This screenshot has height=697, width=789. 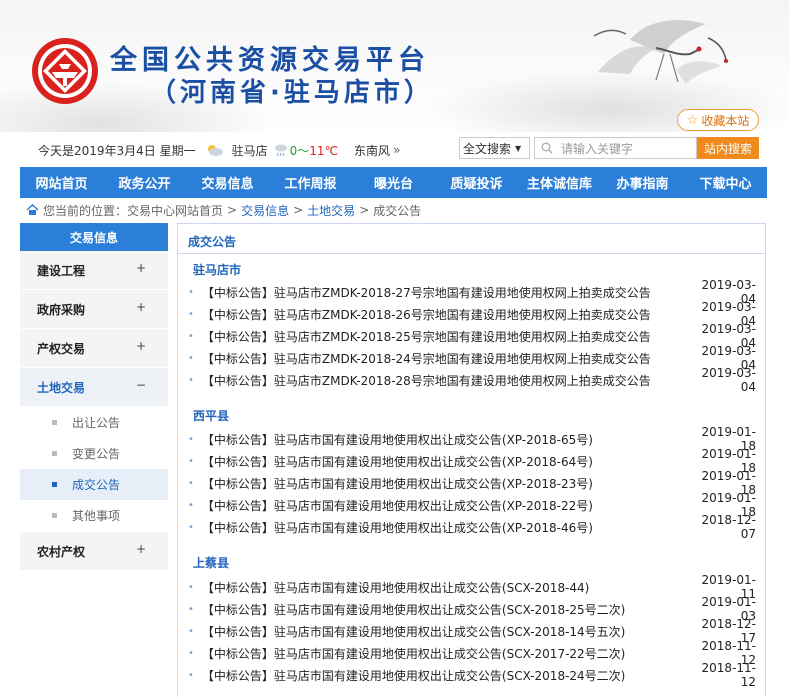 What do you see at coordinates (728, 148) in the screenshot?
I see `site-search-button: 站内搜索` at bounding box center [728, 148].